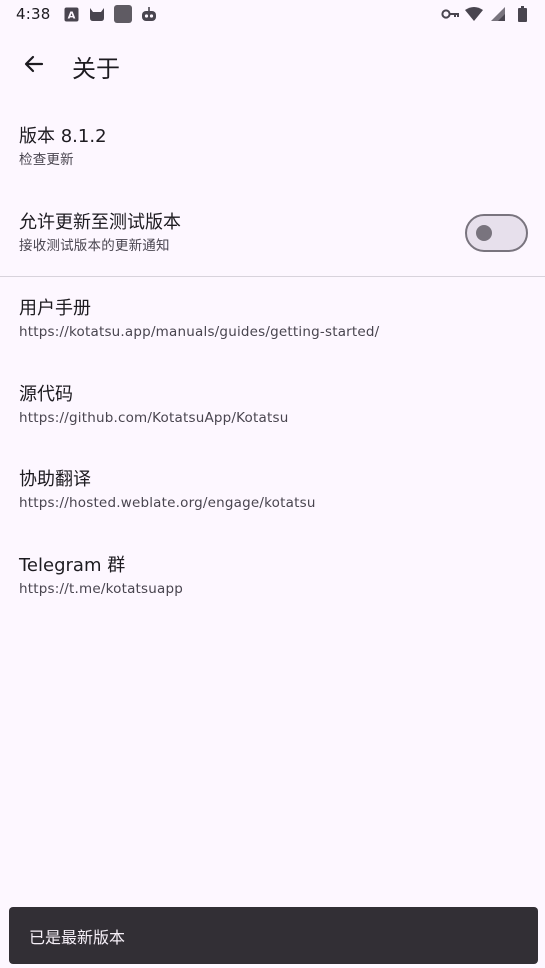 The width and height of the screenshot is (545, 968). I want to click on source-code-title: 源代码, so click(46, 394).